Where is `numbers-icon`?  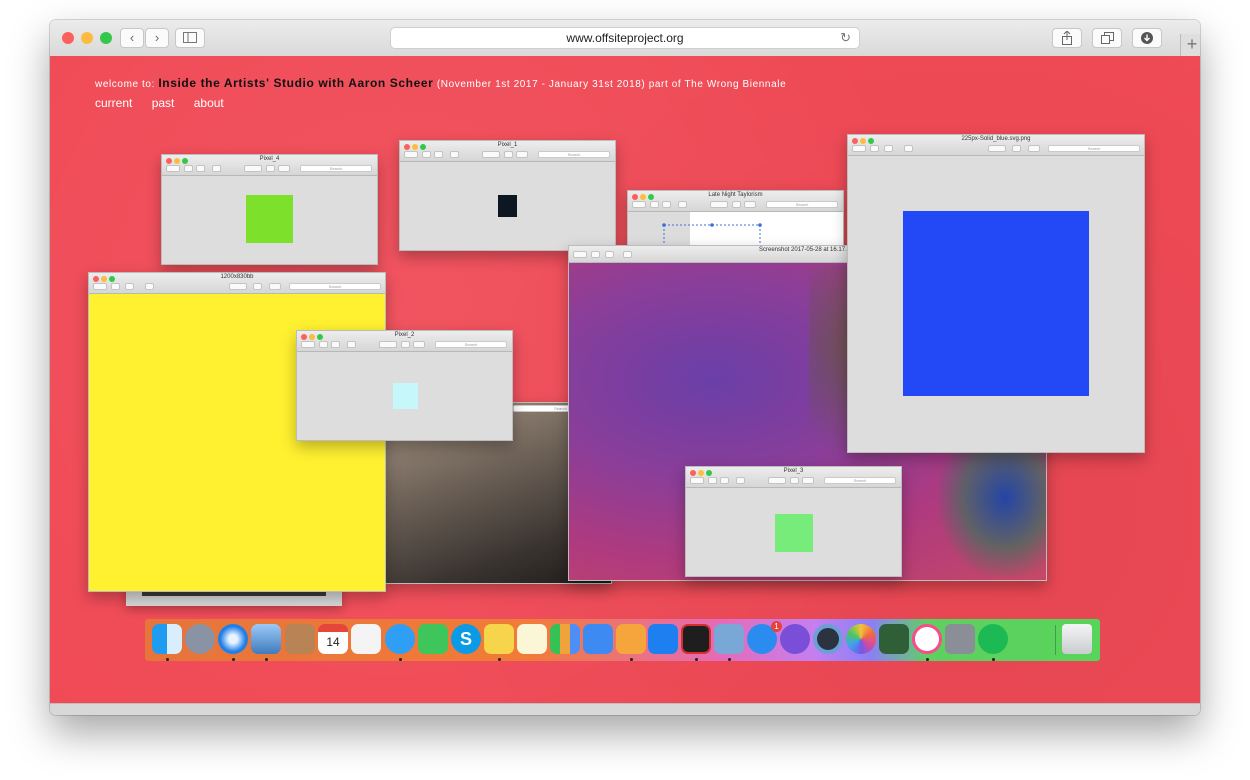 numbers-icon is located at coordinates (565, 639).